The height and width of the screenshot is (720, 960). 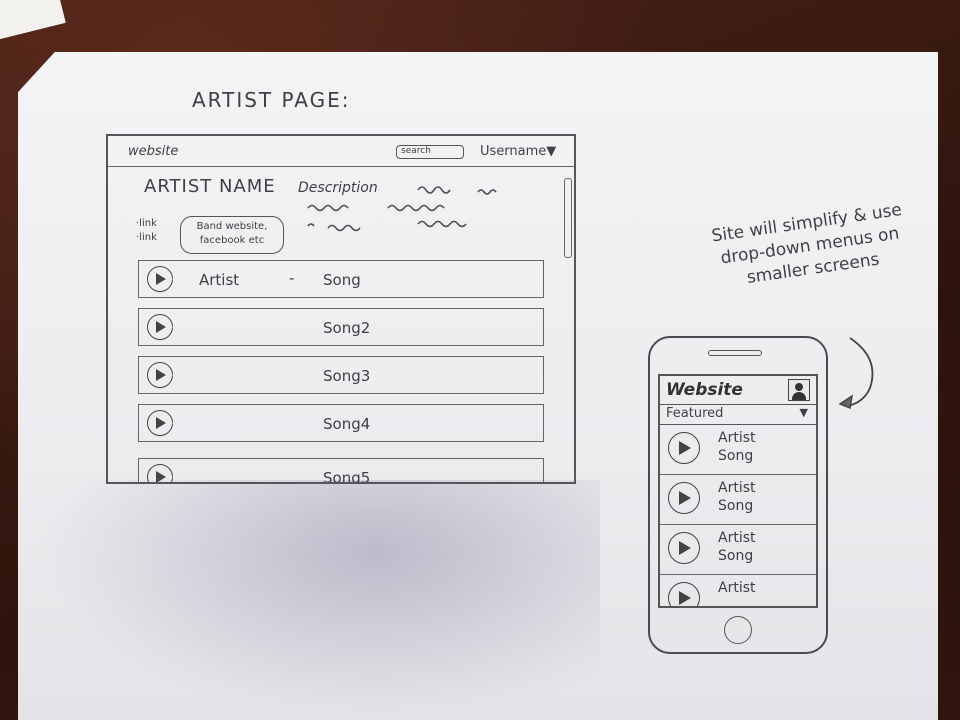 I want to click on song-row-title: Song2, so click(x=347, y=328).